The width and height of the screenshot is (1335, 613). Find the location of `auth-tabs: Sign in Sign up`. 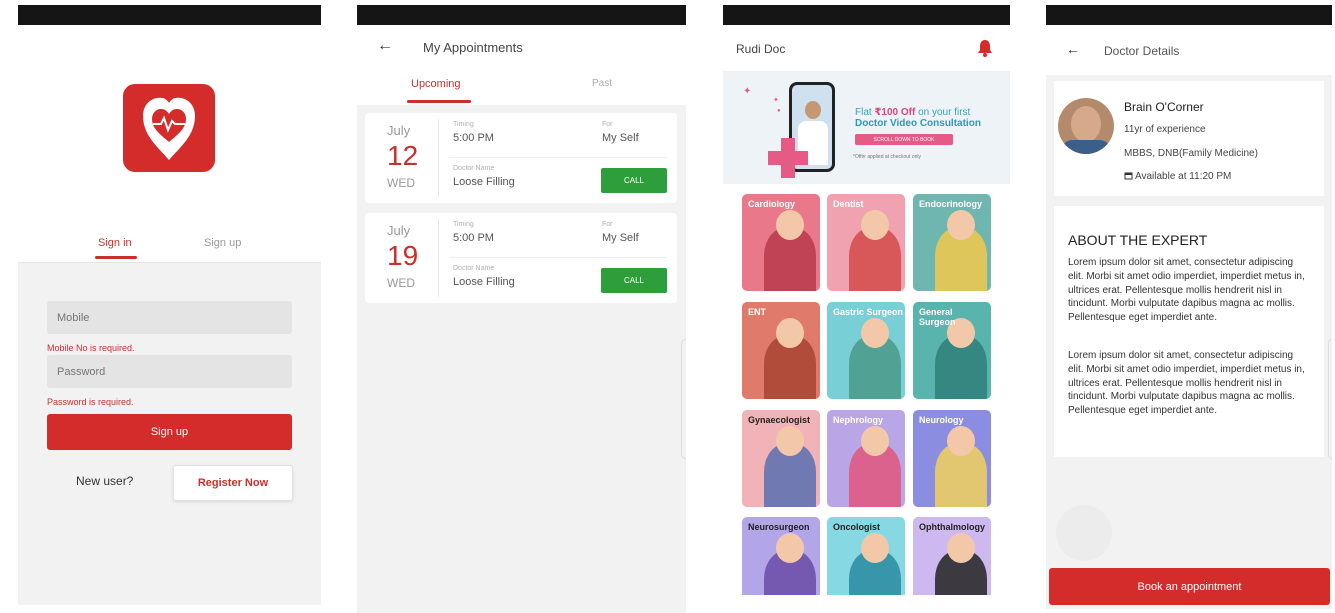

auth-tabs: Sign in Sign up is located at coordinates (169, 248).